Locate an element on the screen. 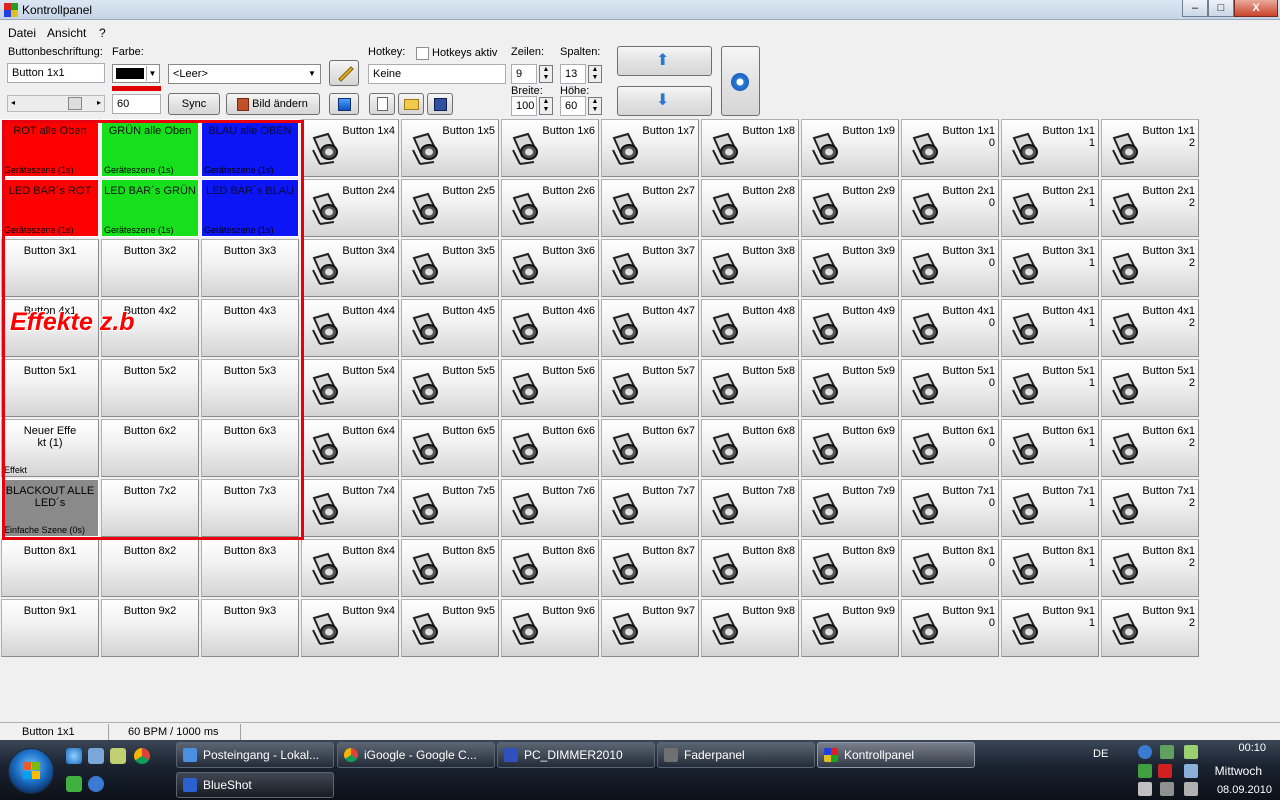 The height and width of the screenshot is (800, 1280). grid-button: Button 3x9 is located at coordinates (850, 268).